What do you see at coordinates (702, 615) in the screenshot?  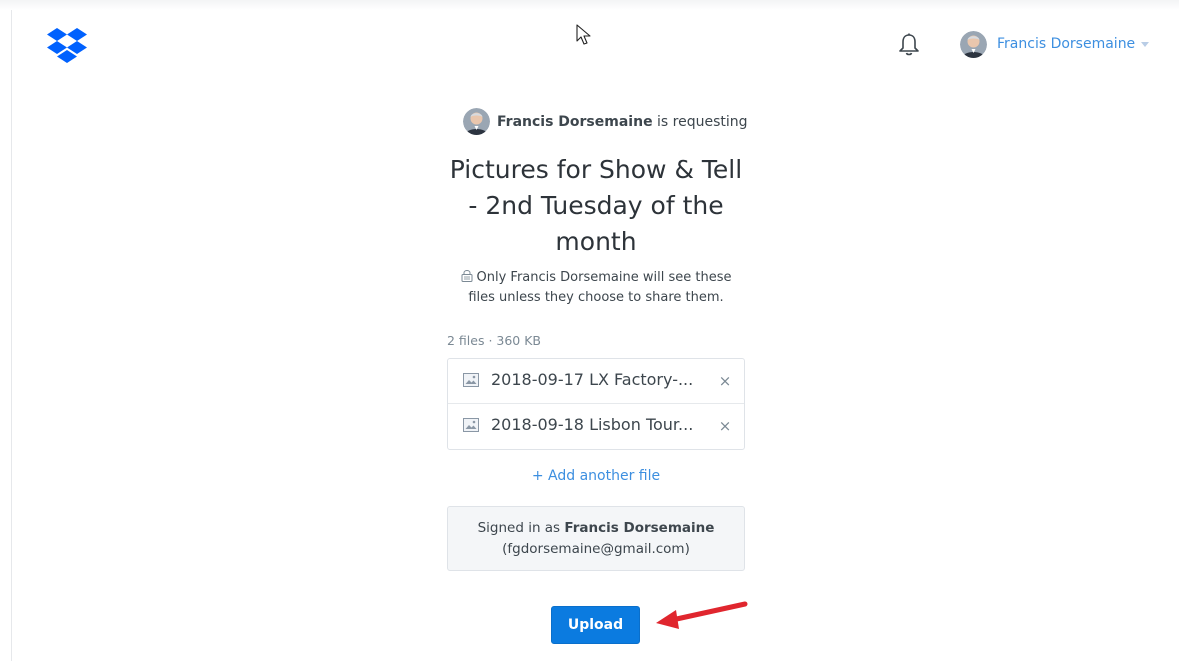 I see `annotation-arrow-icon` at bounding box center [702, 615].